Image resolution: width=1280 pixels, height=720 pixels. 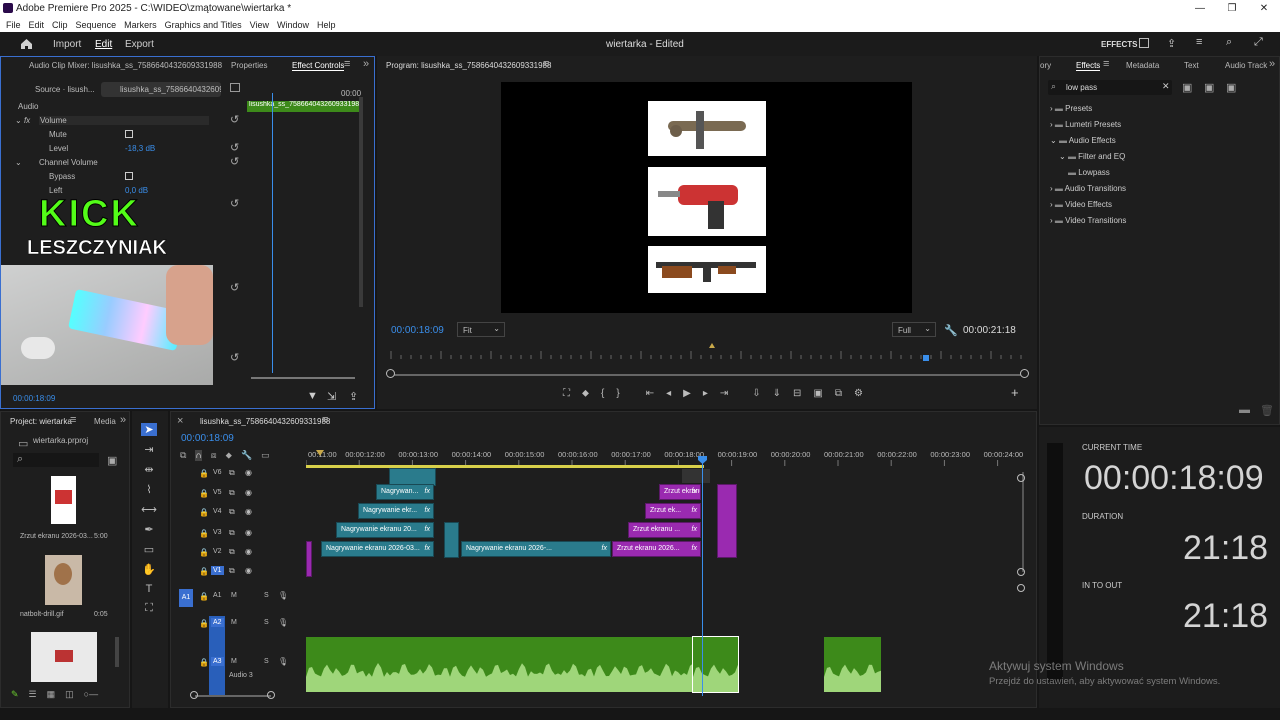 What do you see at coordinates (203, 25) in the screenshot?
I see `menu-graphics: Graphics and Titles` at bounding box center [203, 25].